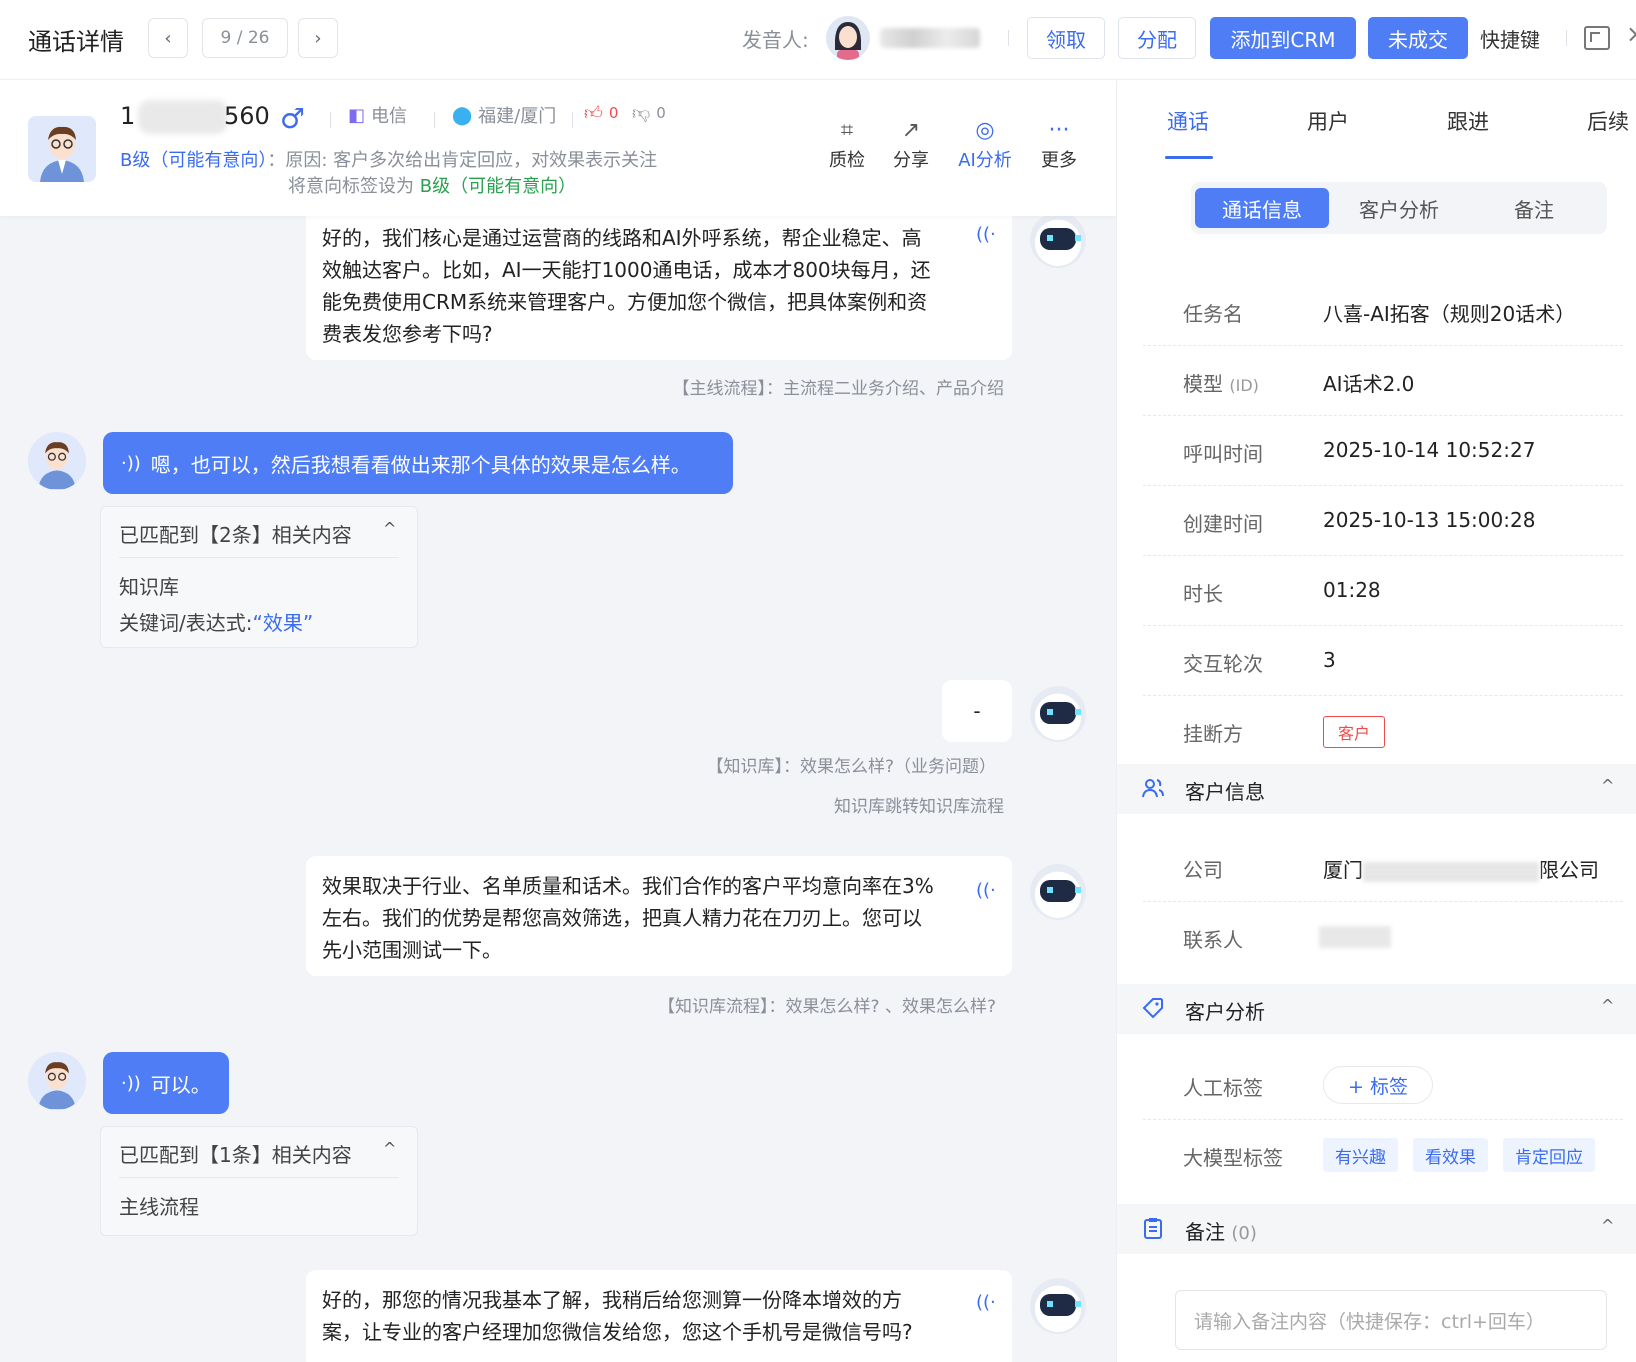 The image size is (1636, 1362). What do you see at coordinates (1631, 34) in the screenshot?
I see `close-icon: ×` at bounding box center [1631, 34].